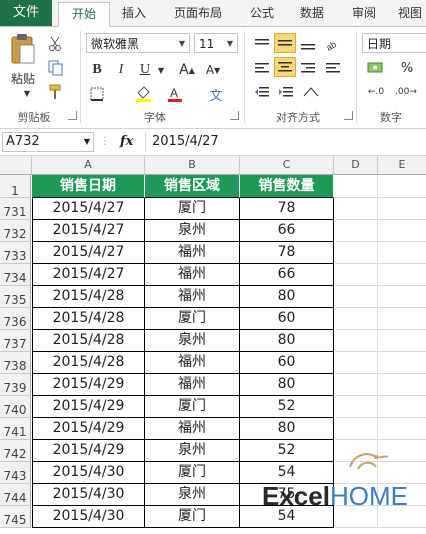  What do you see at coordinates (16, 165) in the screenshot?
I see `select-all-corner` at bounding box center [16, 165].